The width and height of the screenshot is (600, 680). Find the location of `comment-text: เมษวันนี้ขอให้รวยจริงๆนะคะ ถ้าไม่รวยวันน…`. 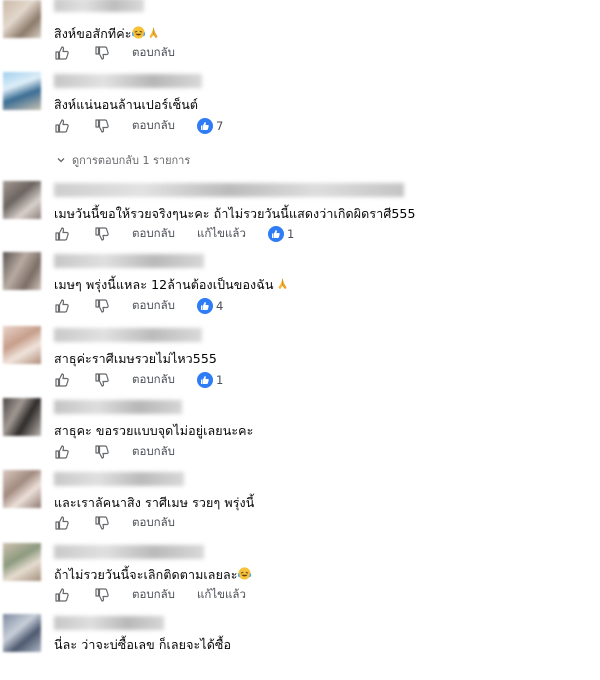

comment-text: เมษวันนี้ขอให้รวยจริงๆนะคะ ถ้าไม่รวยวันน… is located at coordinates (235, 214).